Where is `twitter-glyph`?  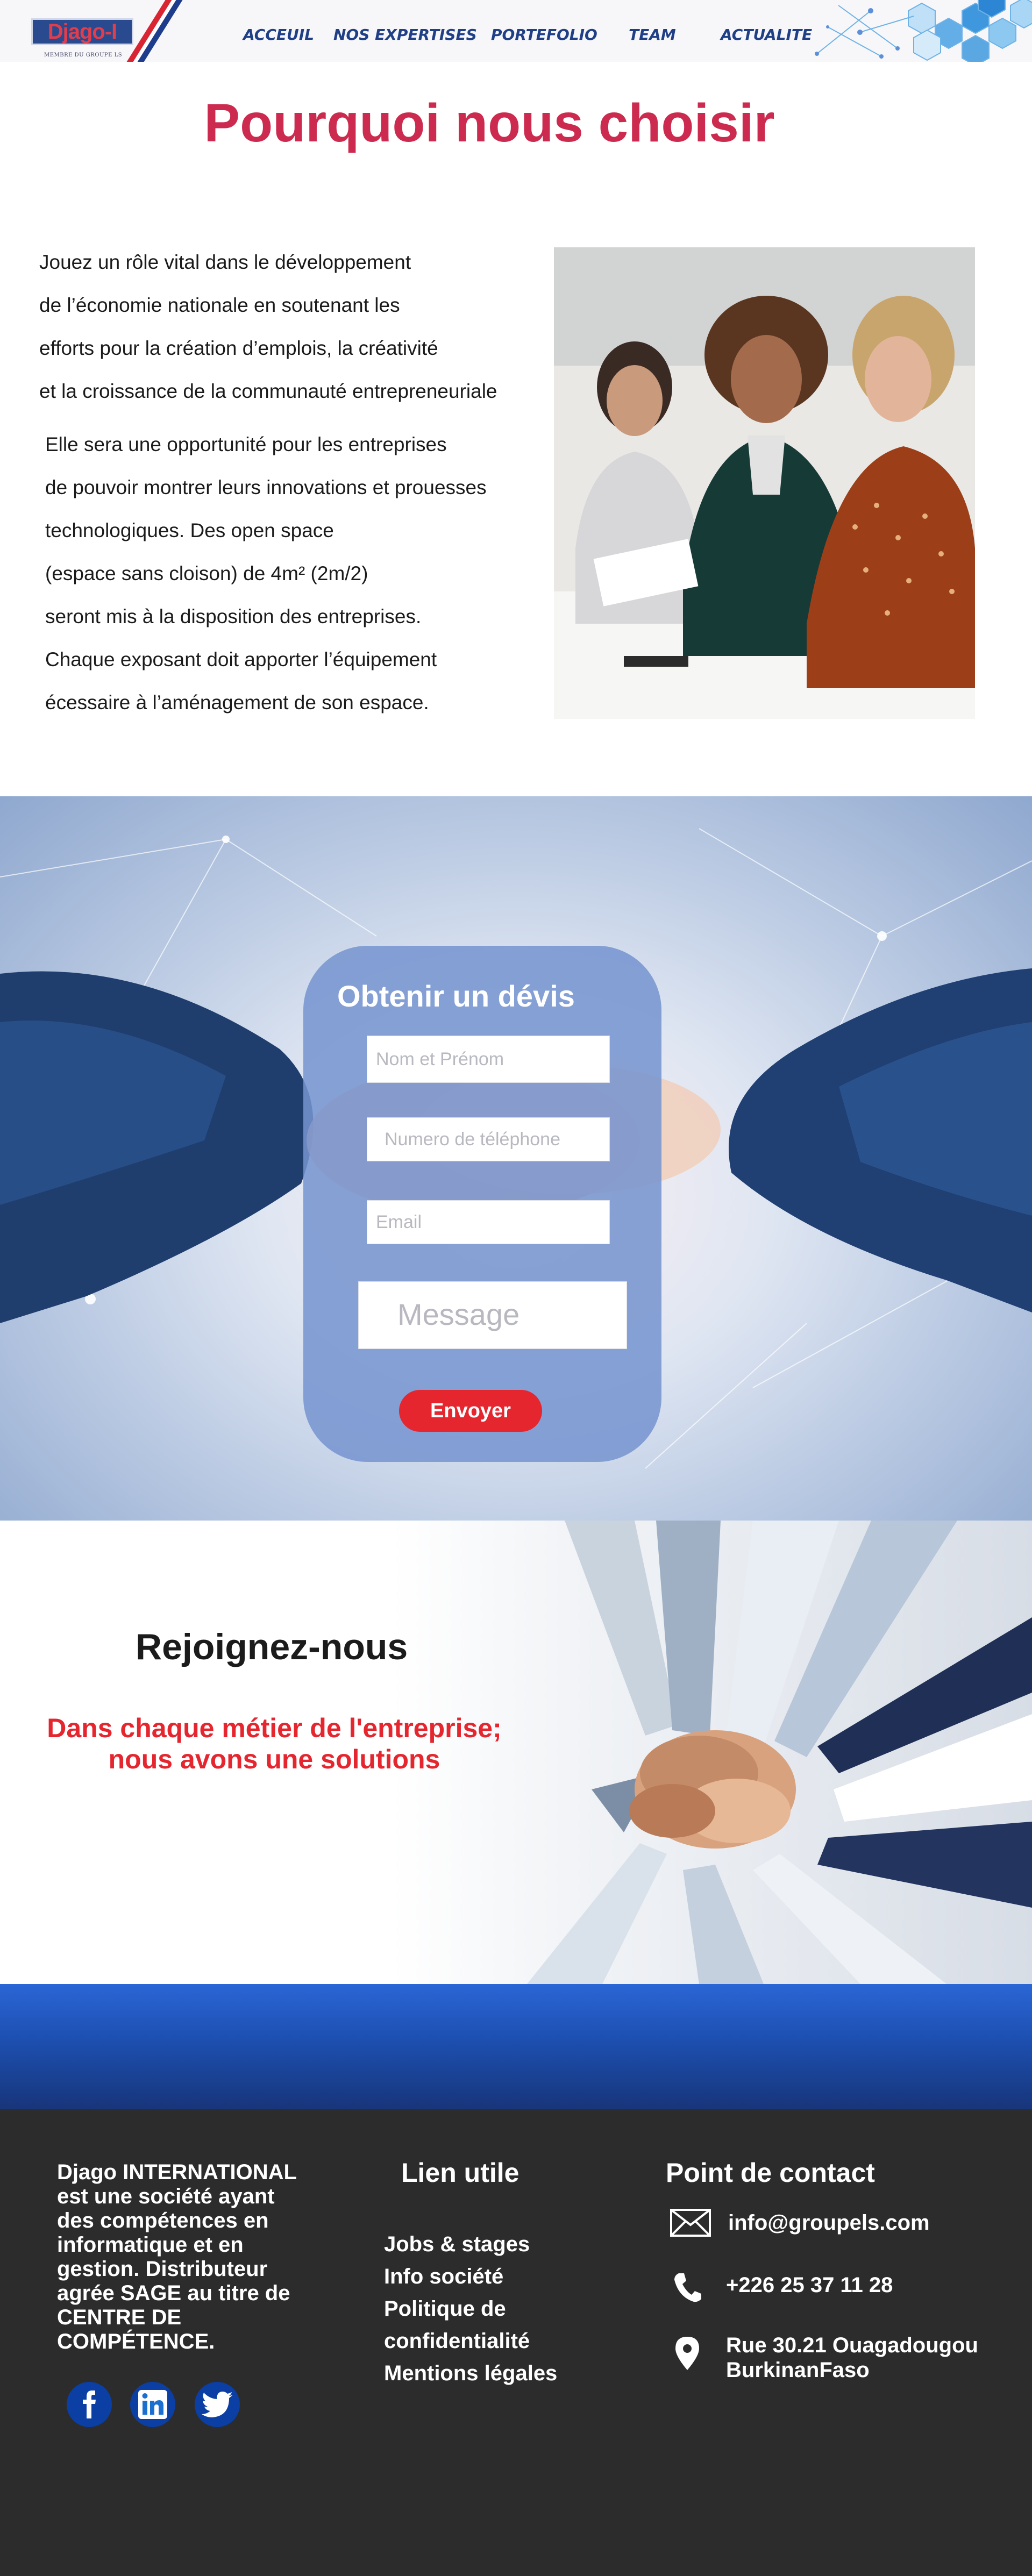
twitter-glyph is located at coordinates (217, 2404).